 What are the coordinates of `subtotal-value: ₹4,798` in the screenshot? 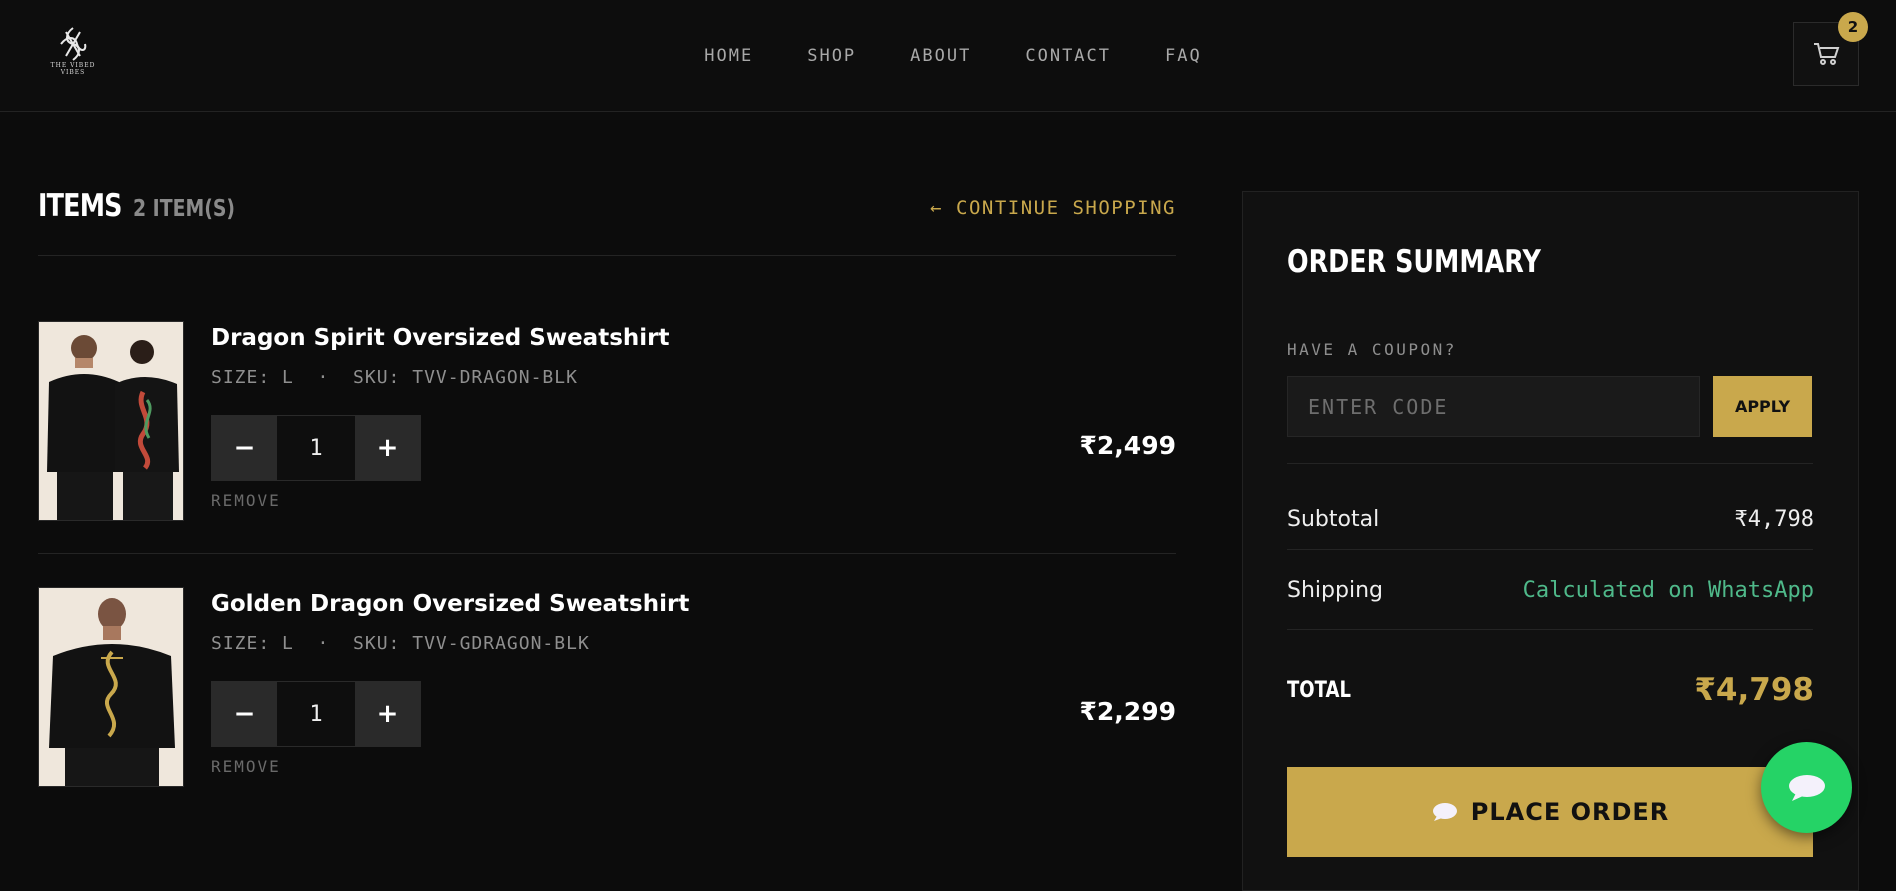 It's located at (1774, 519).